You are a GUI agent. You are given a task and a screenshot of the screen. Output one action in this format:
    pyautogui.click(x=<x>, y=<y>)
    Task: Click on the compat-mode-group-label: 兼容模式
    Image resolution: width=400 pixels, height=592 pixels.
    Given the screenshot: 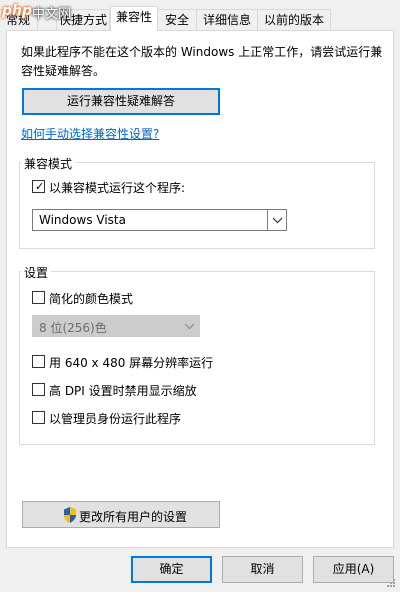 What is the action you would take?
    pyautogui.click(x=48, y=163)
    